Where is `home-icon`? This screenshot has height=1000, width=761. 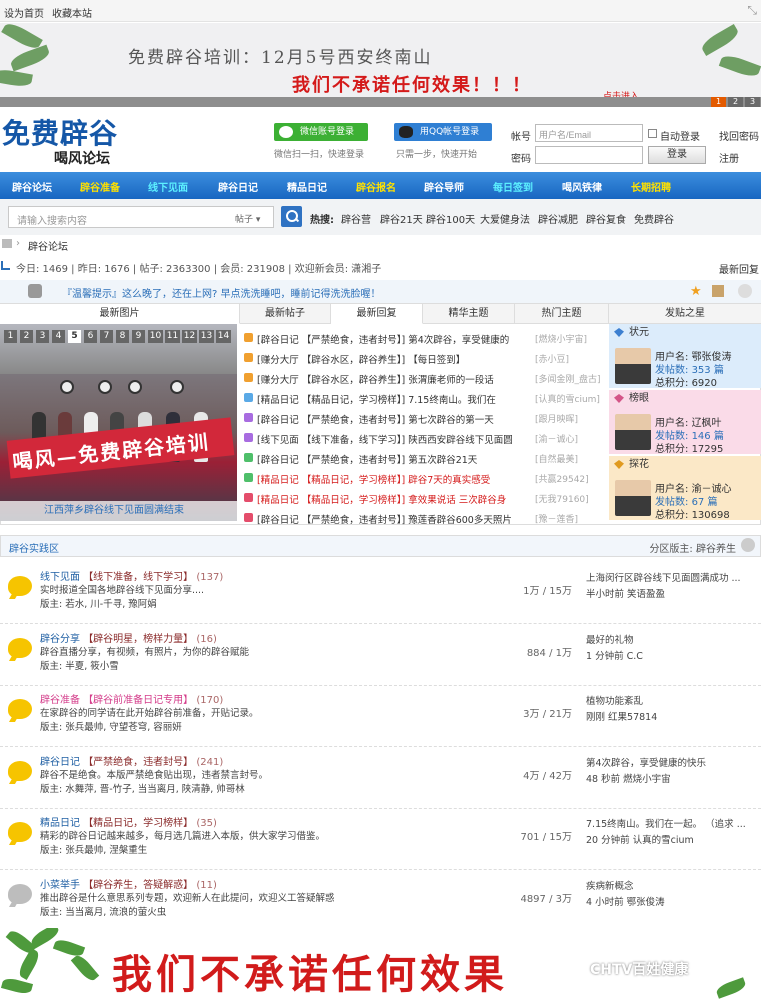
home-icon is located at coordinates (7, 243).